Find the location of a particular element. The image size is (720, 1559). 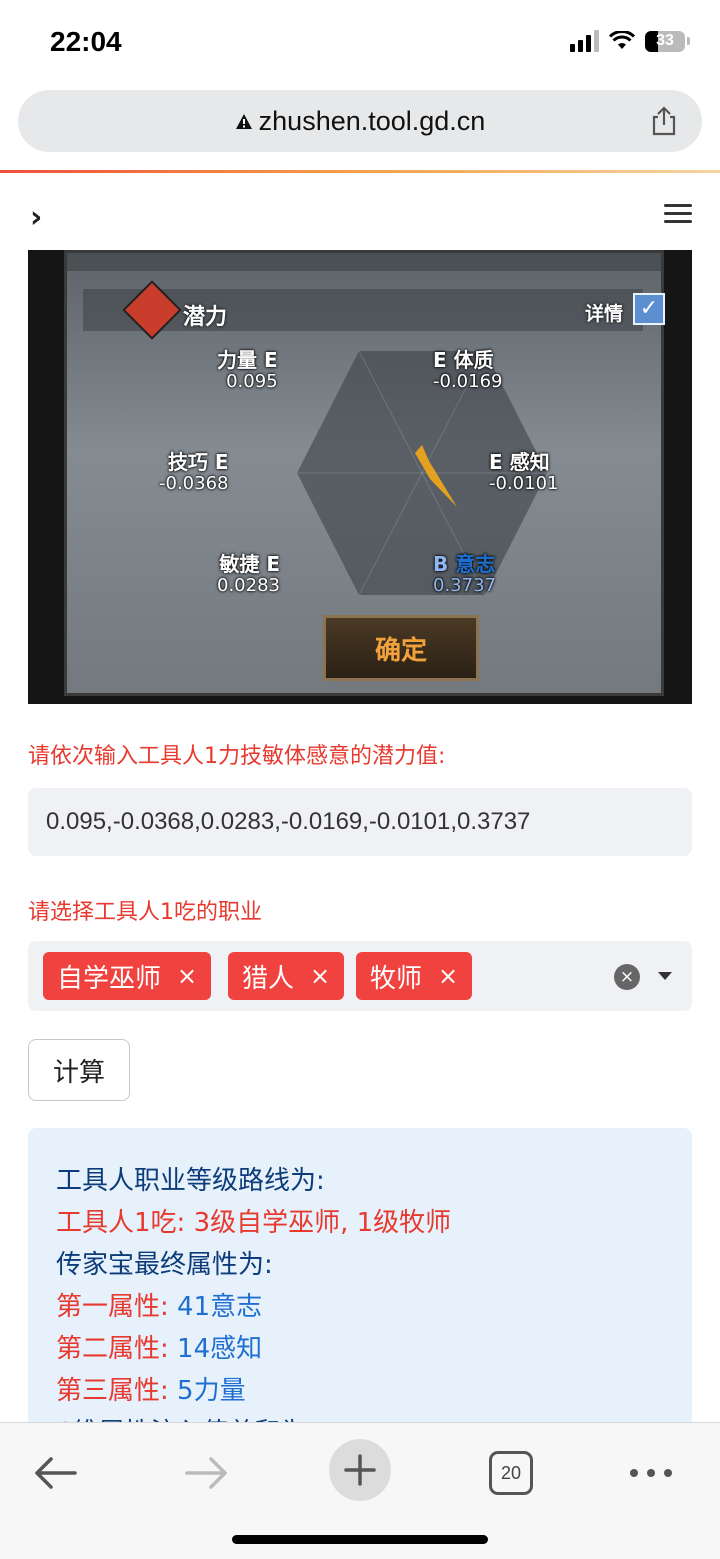

share-icon is located at coordinates (664, 121).